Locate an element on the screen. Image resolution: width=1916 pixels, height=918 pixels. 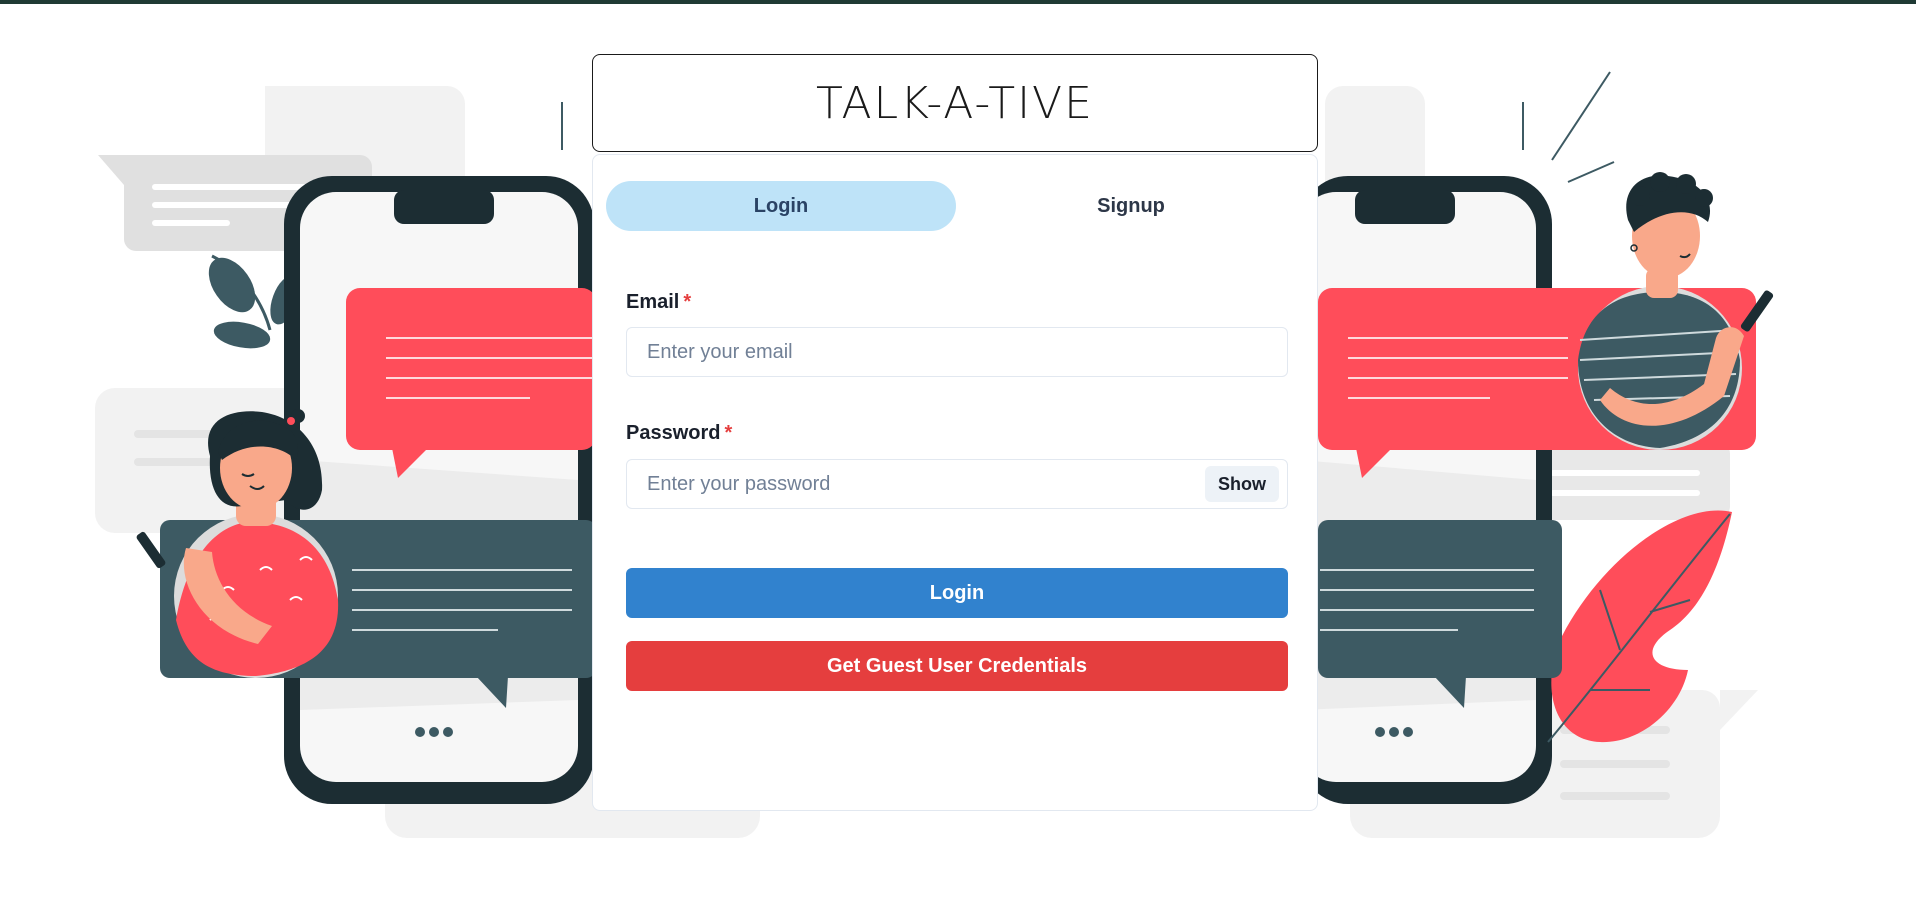
email-label-text: Email is located at coordinates (653, 302).